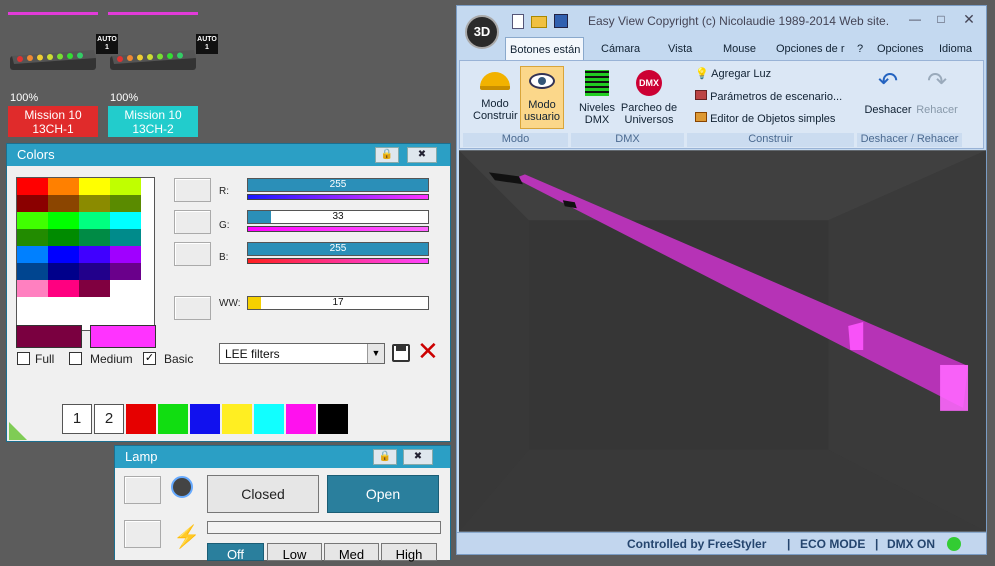 This screenshot has height=566, width=995. What do you see at coordinates (63, 74) in the screenshot?
I see `fixture-1: AUTO 1 100% Mission 10 13CH-1` at bounding box center [63, 74].